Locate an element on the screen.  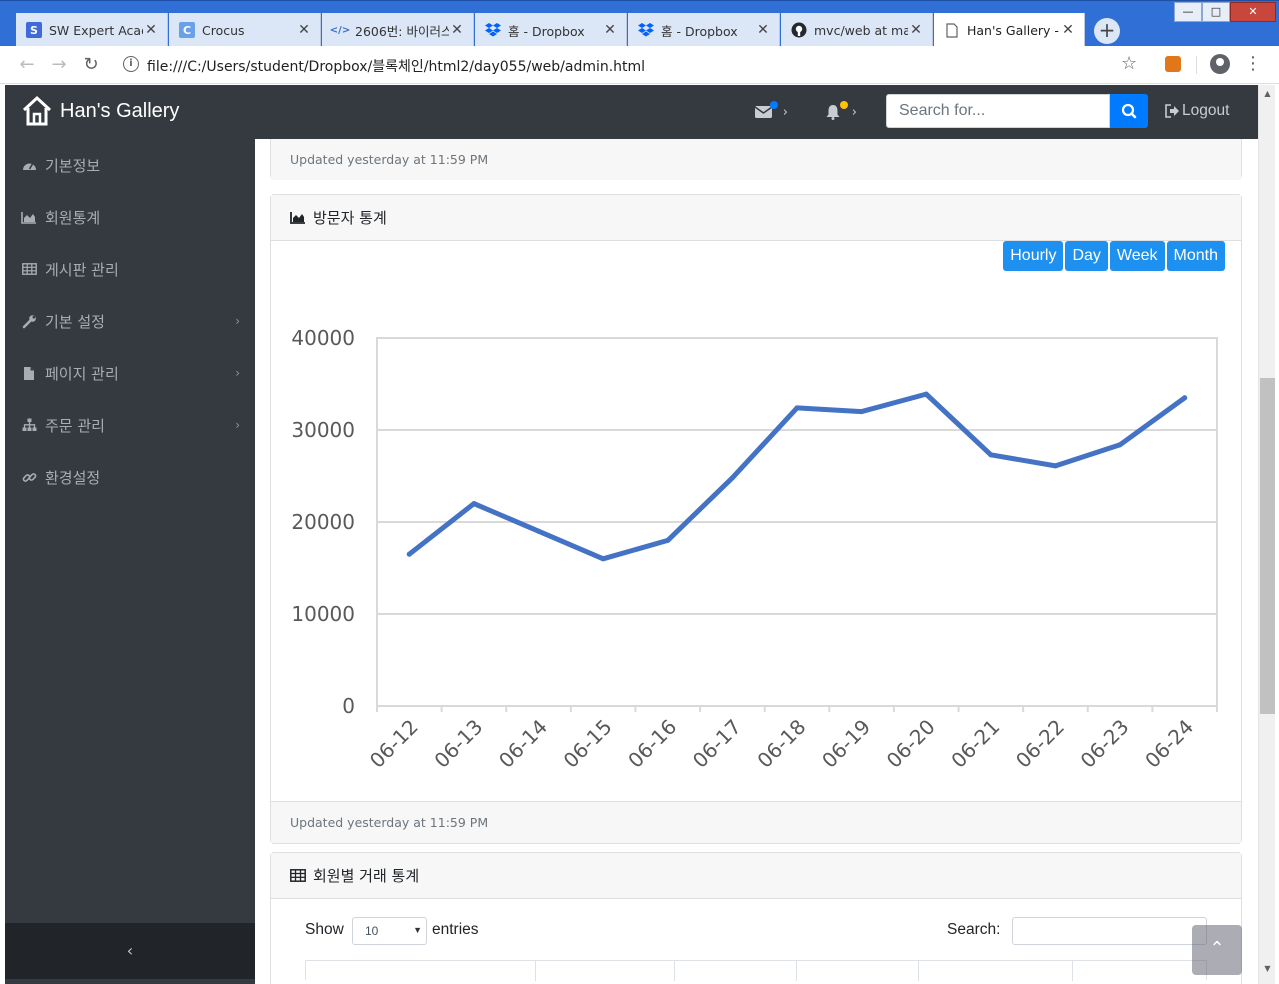
close-window-button: ✕ is located at coordinates (1253, 12).